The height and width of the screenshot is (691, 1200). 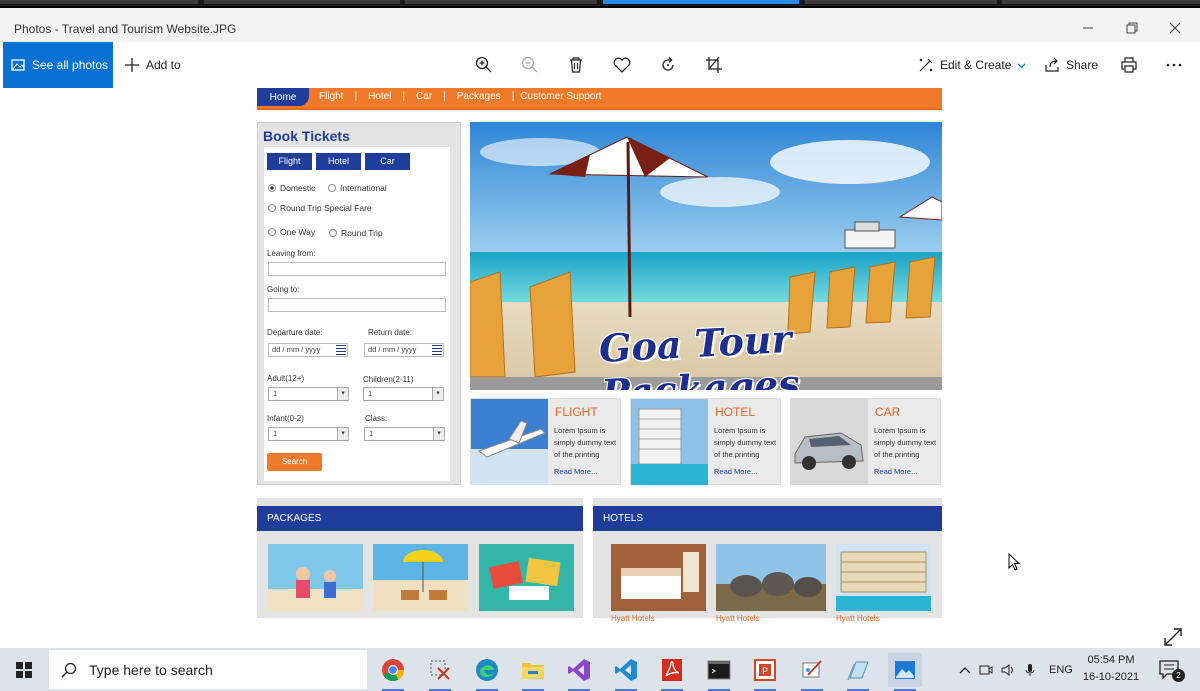 What do you see at coordinates (1082, 65) in the screenshot?
I see `share-label: Share` at bounding box center [1082, 65].